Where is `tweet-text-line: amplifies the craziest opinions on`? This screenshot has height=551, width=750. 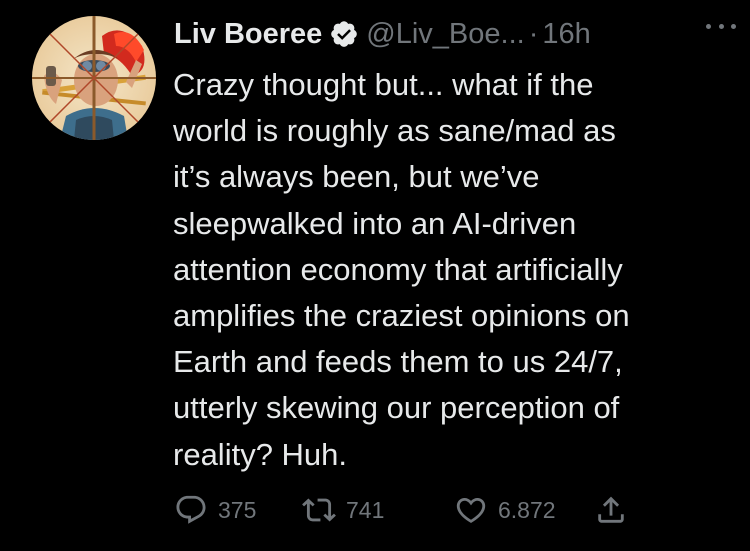 tweet-text-line: amplifies the craziest opinions on is located at coordinates (401, 316).